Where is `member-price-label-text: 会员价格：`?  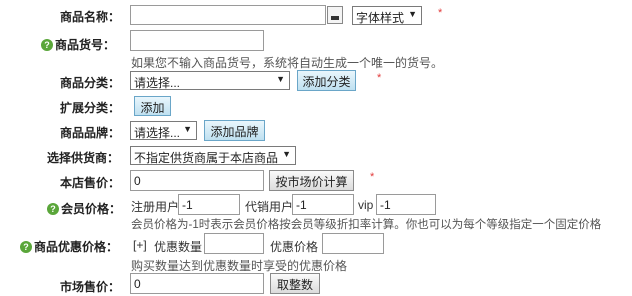
member-price-label-text: 会员价格： is located at coordinates (91, 209).